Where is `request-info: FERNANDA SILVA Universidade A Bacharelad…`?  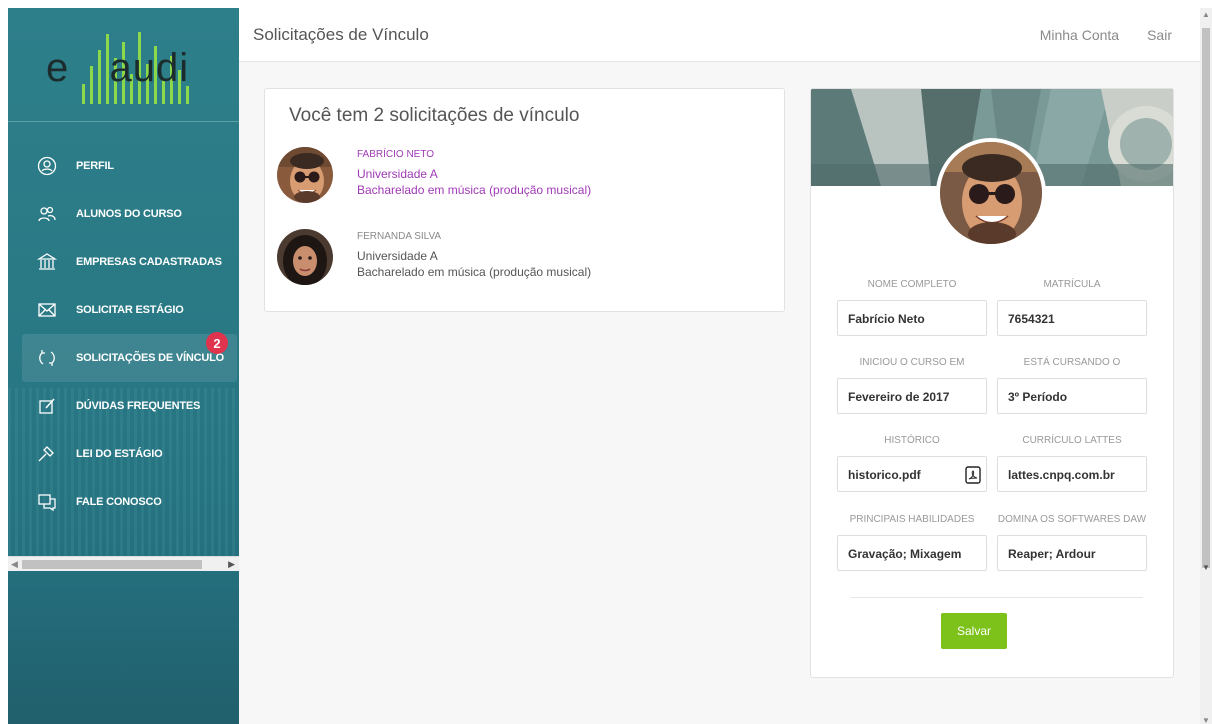 request-info: FERNANDA SILVA Universidade A Bacharelad… is located at coordinates (474, 254).